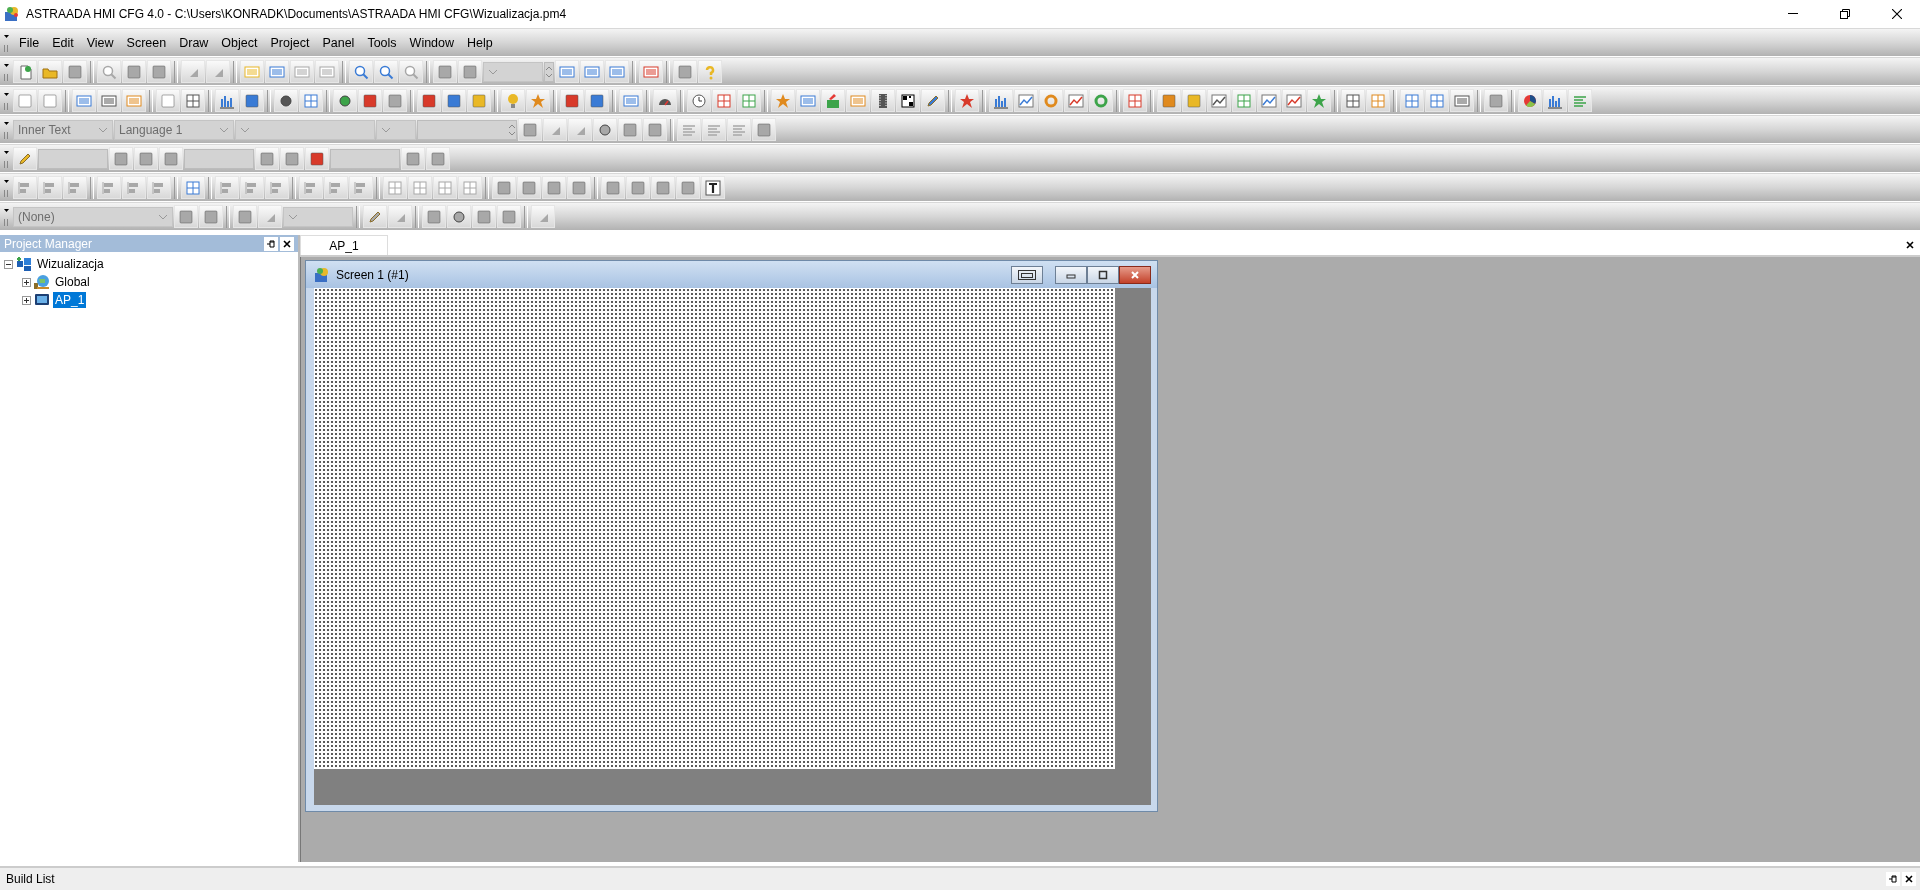 Image resolution: width=1920 pixels, height=890 pixels. I want to click on menu-item: Panel, so click(338, 42).